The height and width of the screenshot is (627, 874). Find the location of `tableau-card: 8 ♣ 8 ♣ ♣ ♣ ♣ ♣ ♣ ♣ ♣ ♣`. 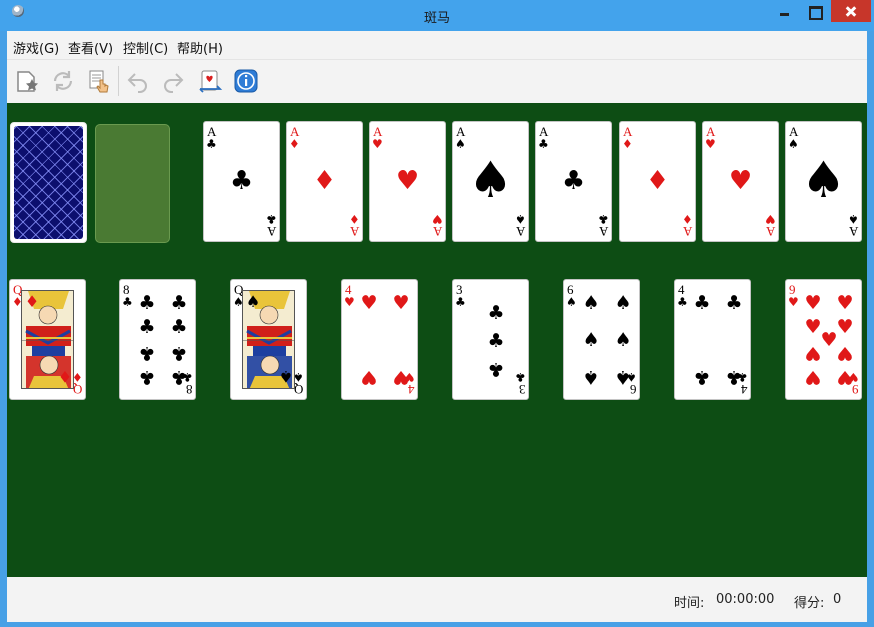

tableau-card: 8 ♣ 8 ♣ ♣ ♣ ♣ ♣ ♣ ♣ ♣ ♣ is located at coordinates (157, 339).